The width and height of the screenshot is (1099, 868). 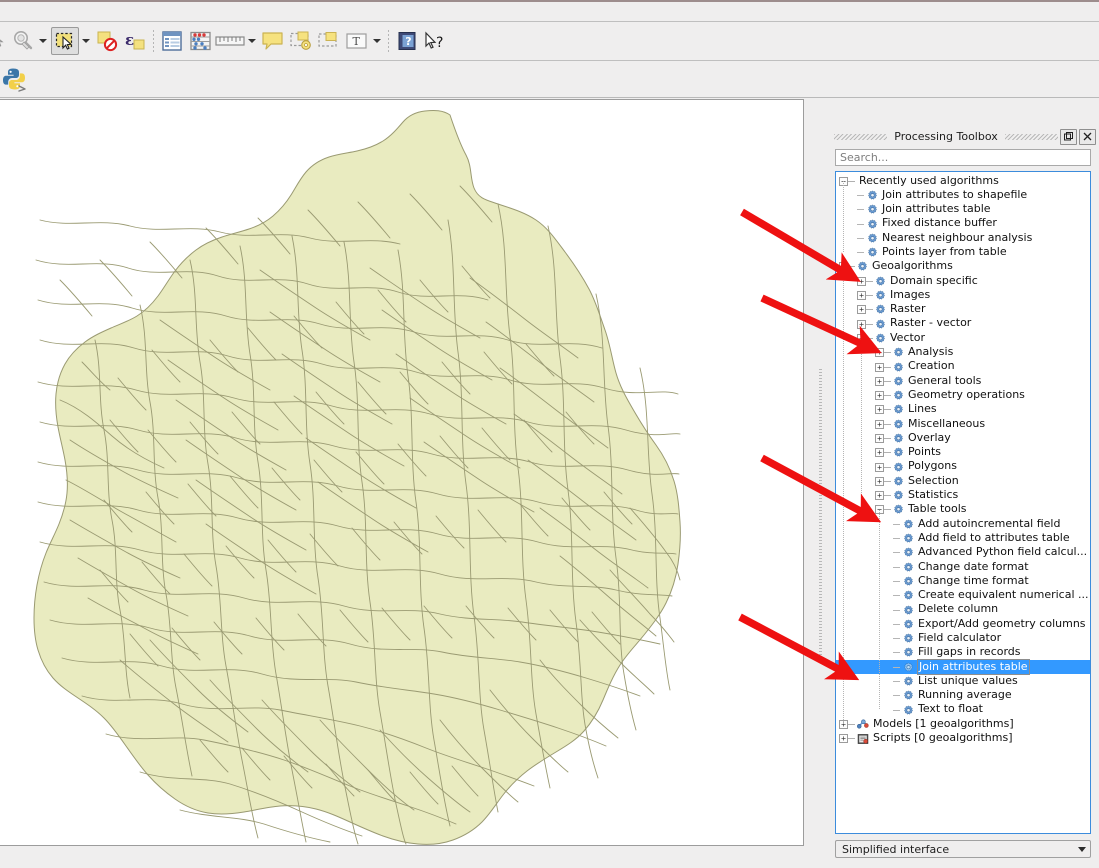 I want to click on select-features-icon, so click(x=65, y=41).